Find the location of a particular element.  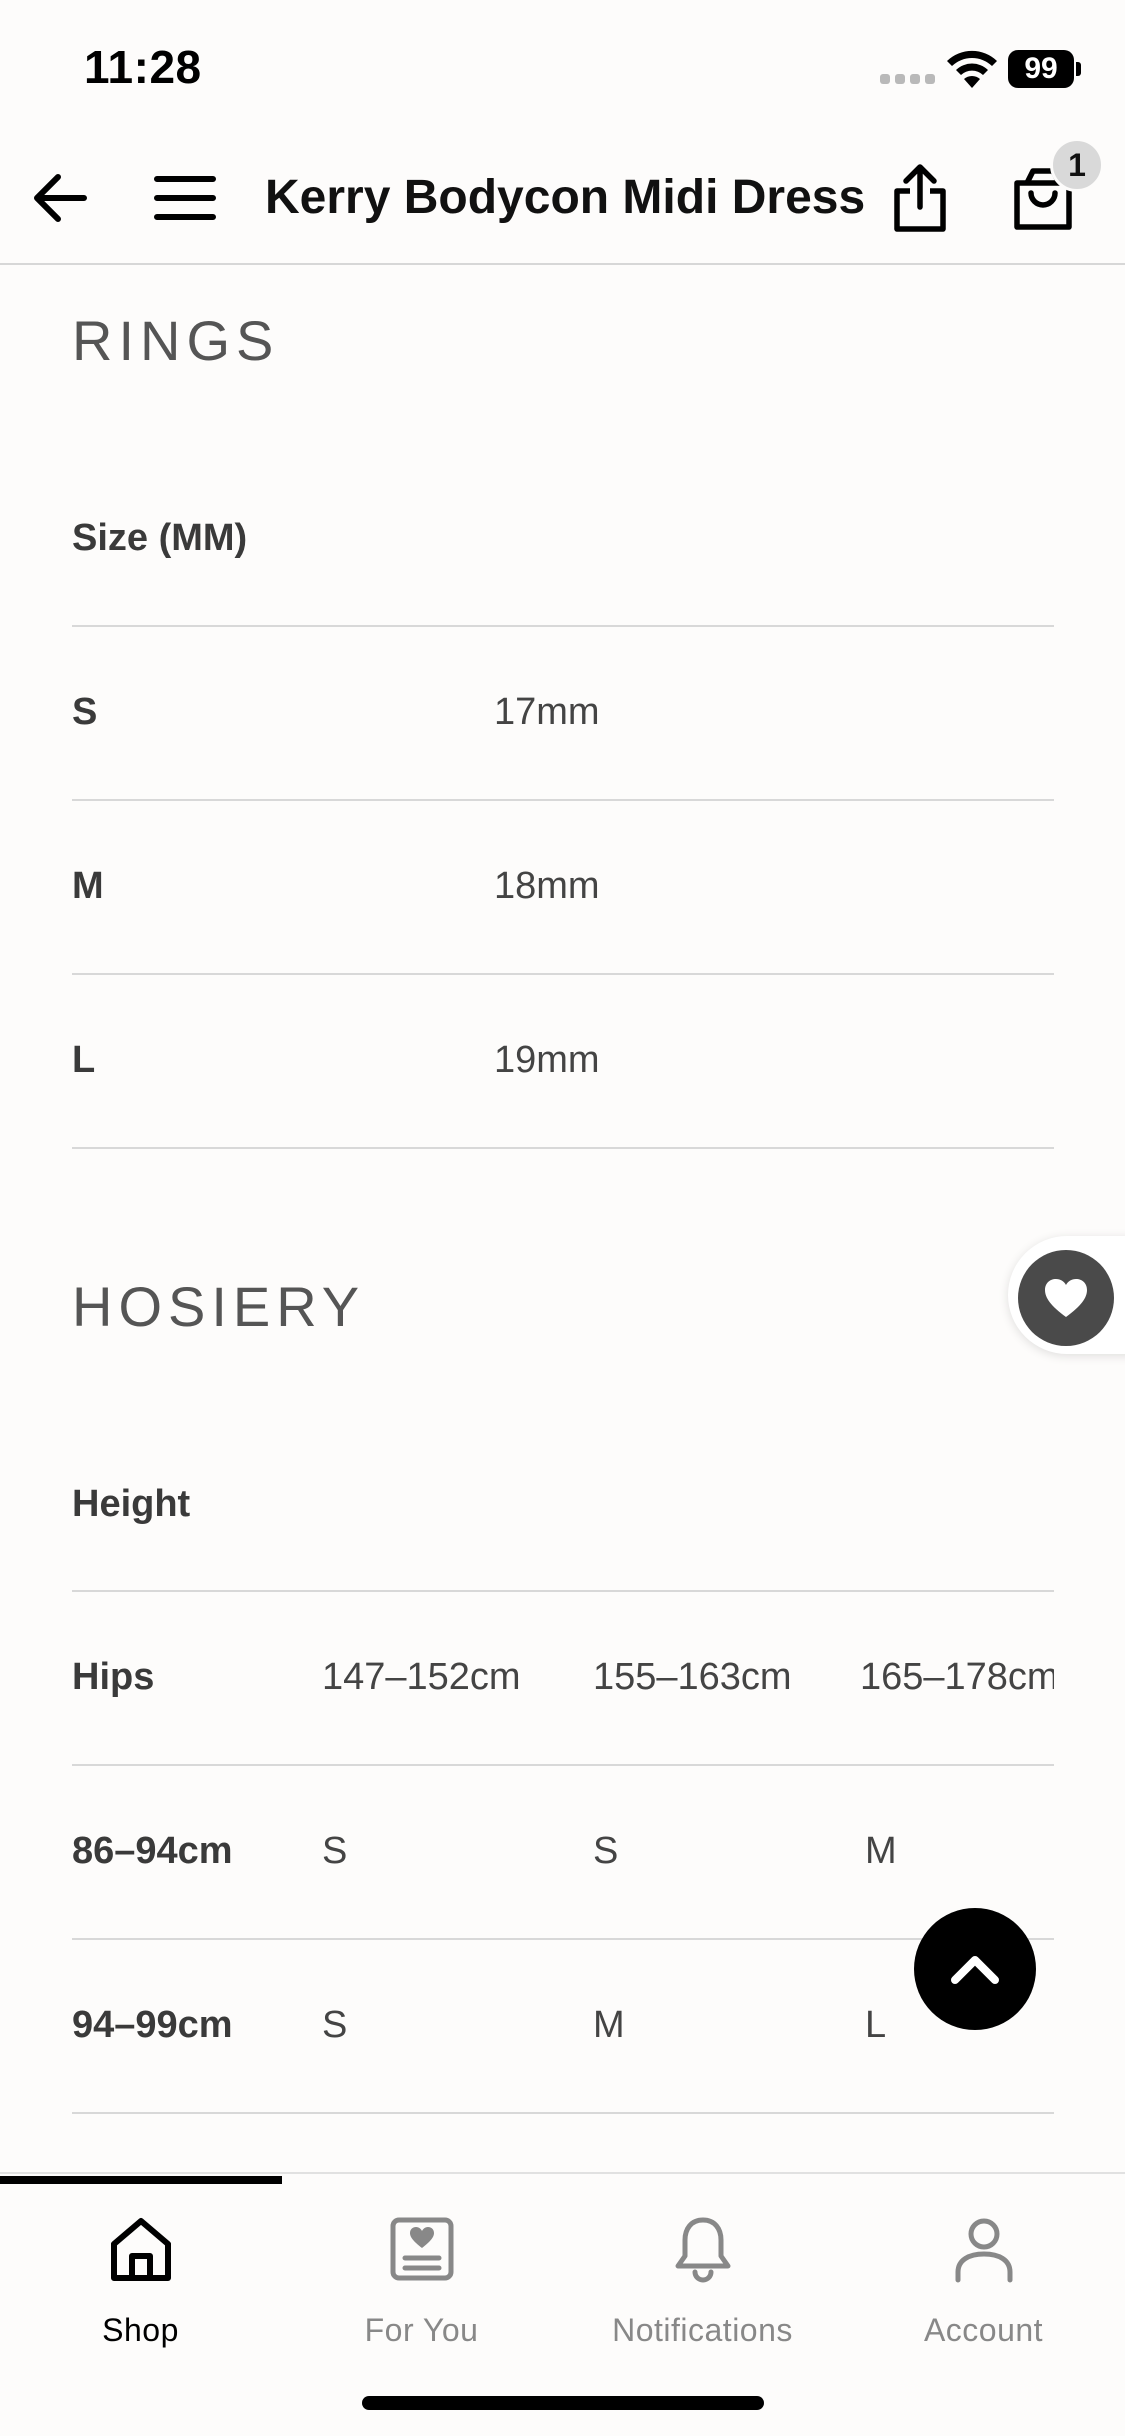

menu-button is located at coordinates (185, 197).